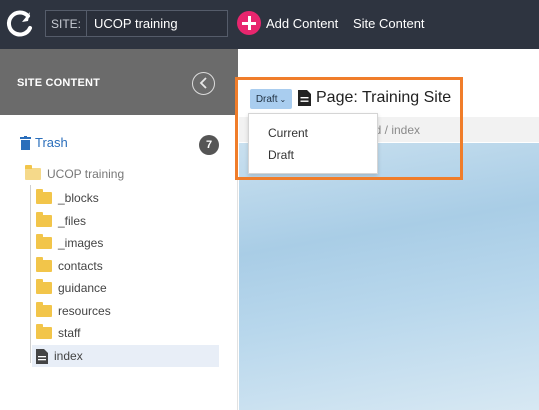 Image resolution: width=539 pixels, height=410 pixels. I want to click on page-title-text: Page: Training Site, so click(384, 97).